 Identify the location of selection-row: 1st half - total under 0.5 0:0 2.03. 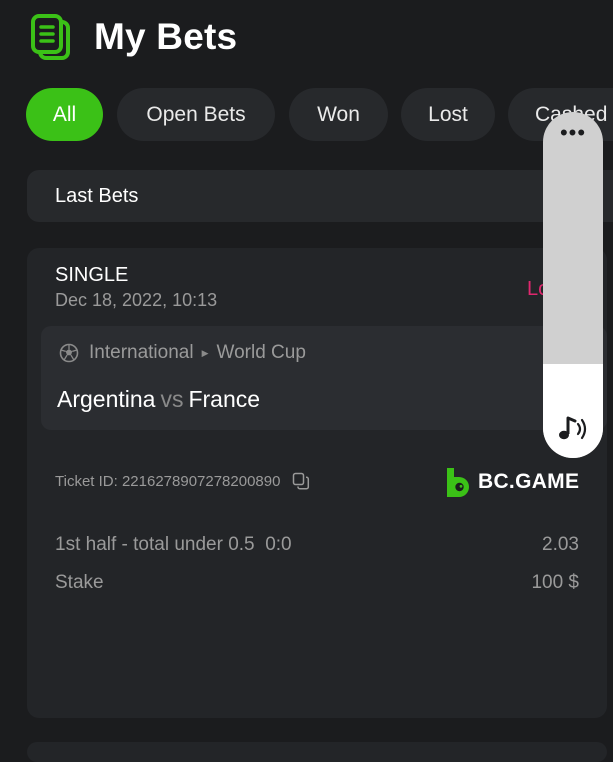
(317, 545).